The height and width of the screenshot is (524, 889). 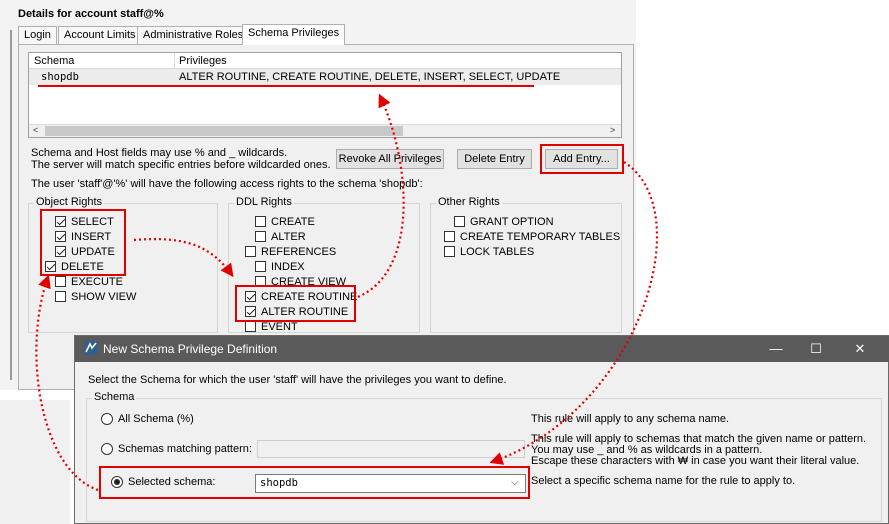 I want to click on arrow-add-entry-to-combo, so click(x=573, y=313).